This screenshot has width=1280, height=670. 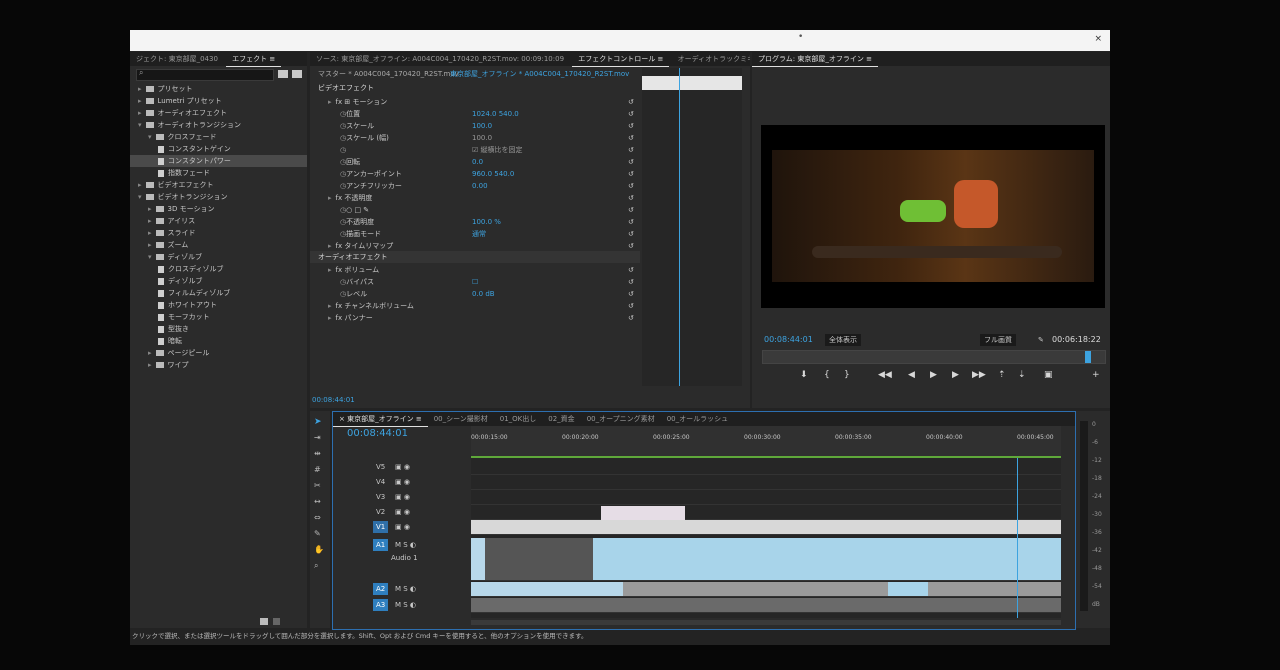 What do you see at coordinates (353, 294) in the screenshot?
I see `effect-property-row: ◷ レベル` at bounding box center [353, 294].